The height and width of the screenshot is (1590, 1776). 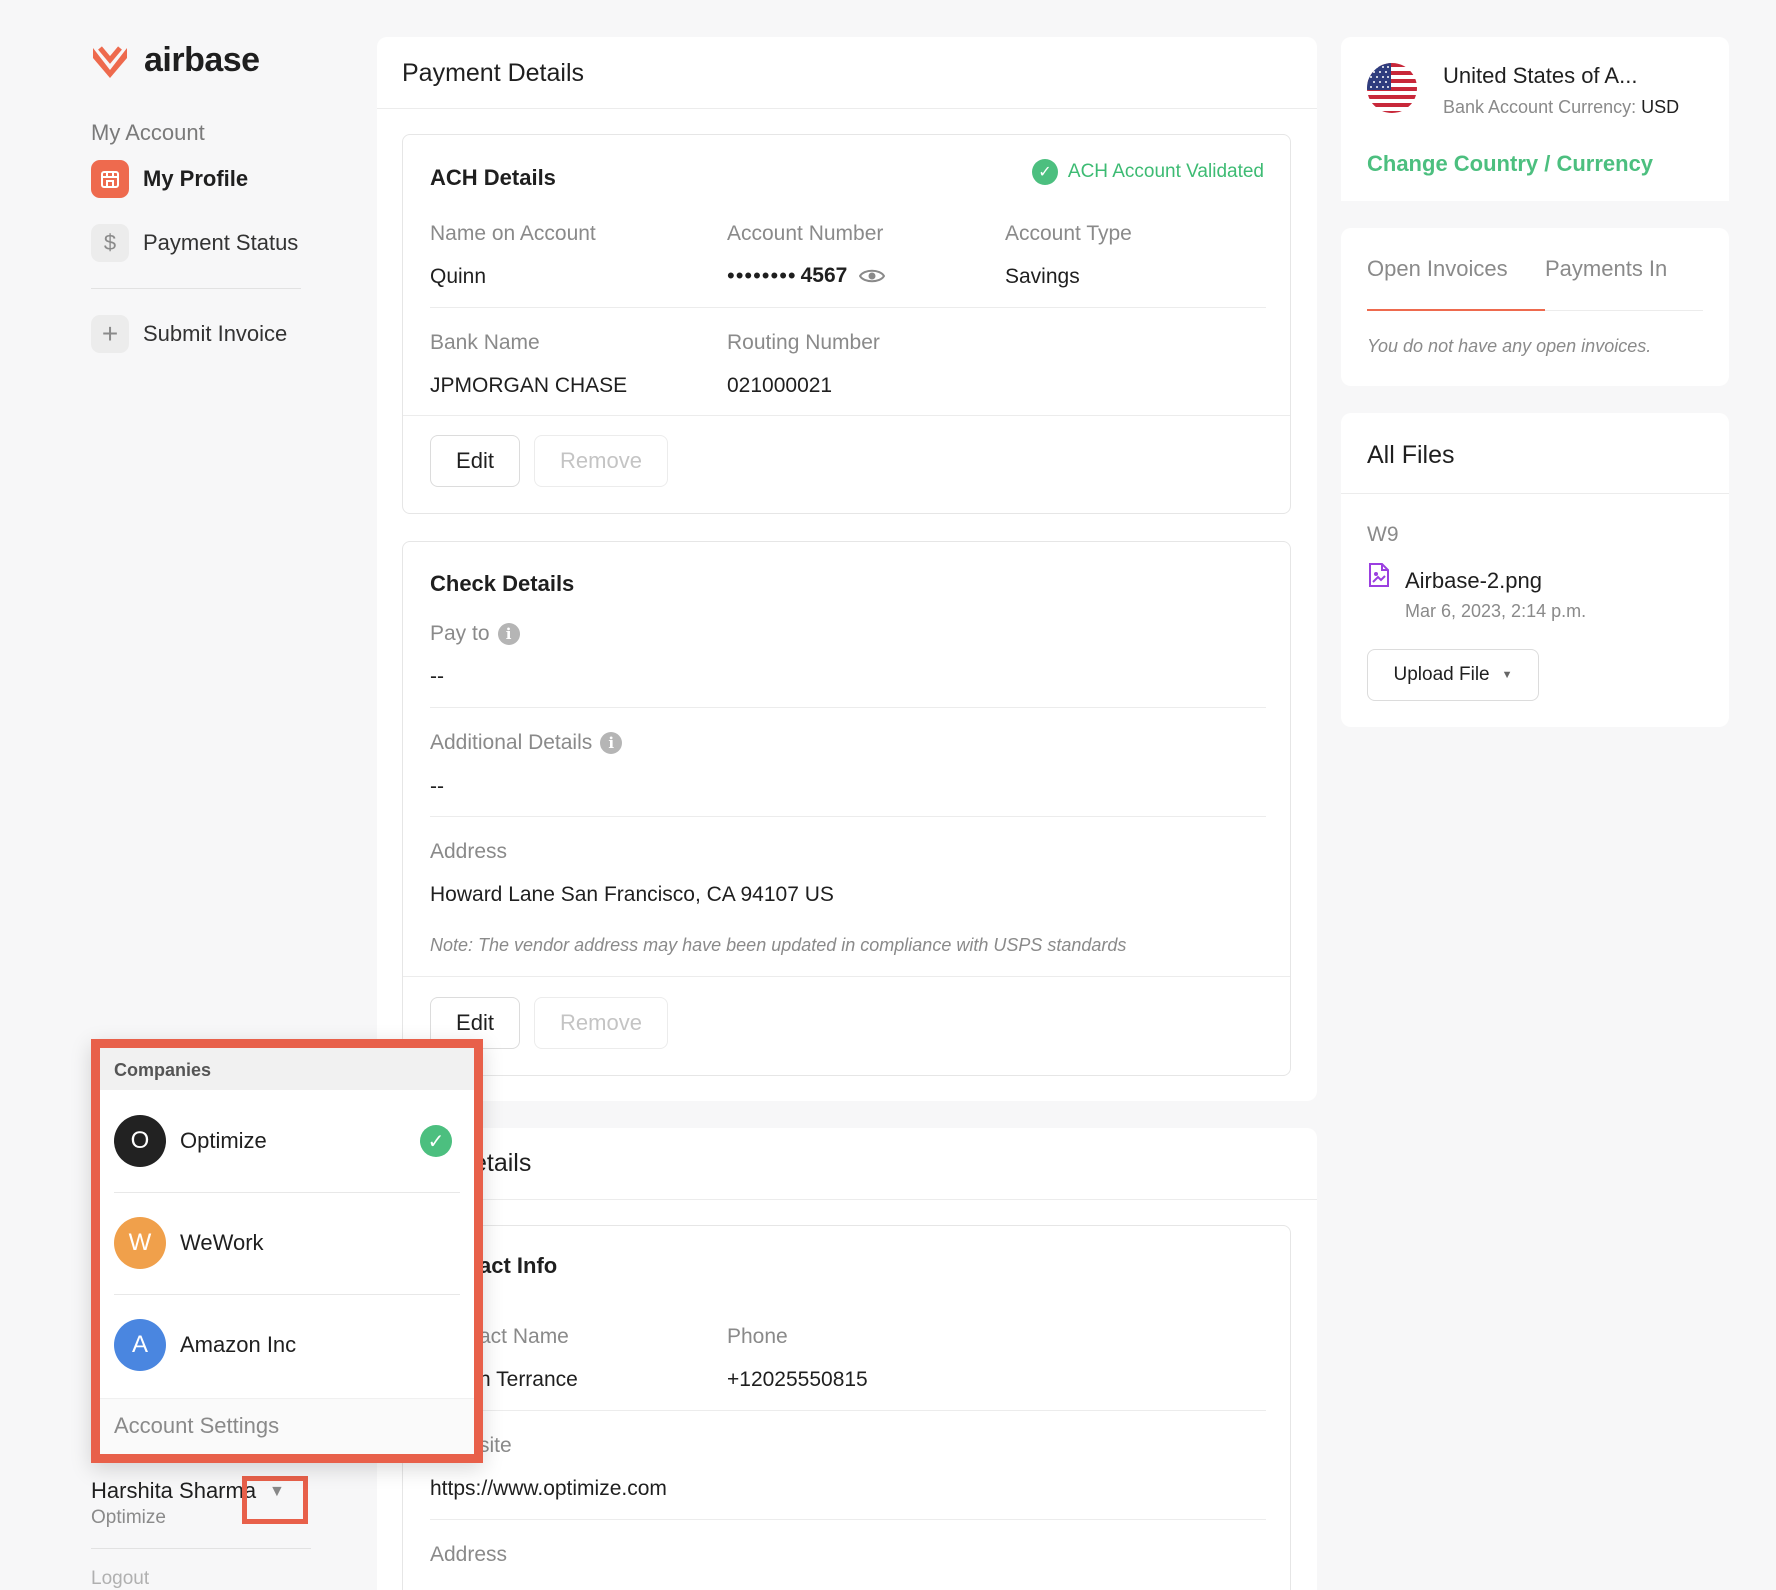 What do you see at coordinates (518, 1265) in the screenshot?
I see `contact-info-title: act Info` at bounding box center [518, 1265].